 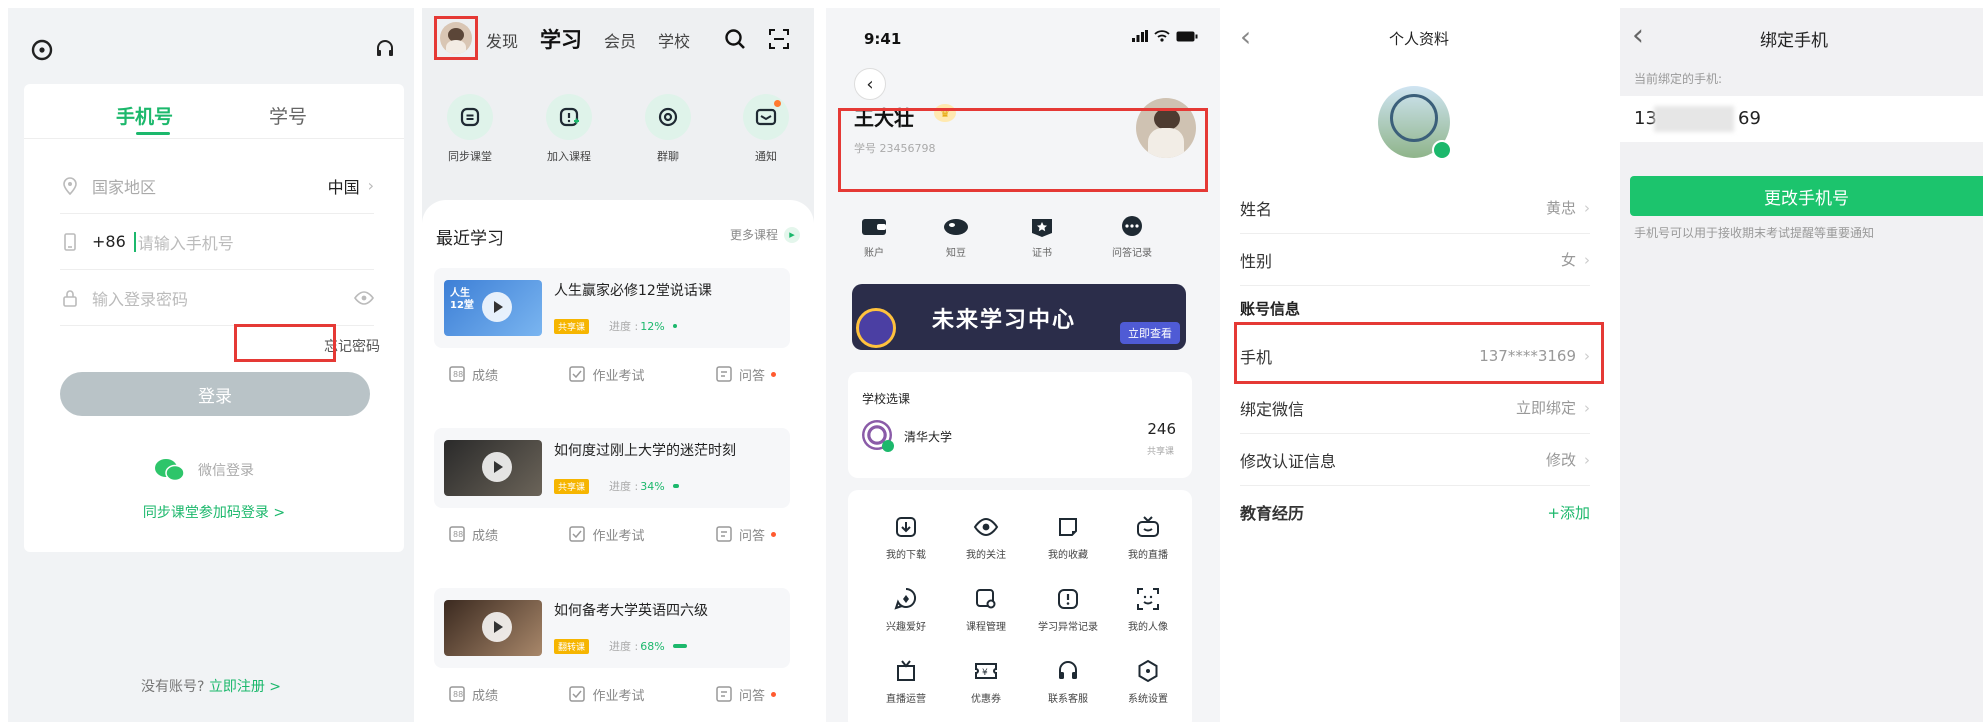 I want to click on chevron-right-icon: ›, so click(x=1587, y=407).